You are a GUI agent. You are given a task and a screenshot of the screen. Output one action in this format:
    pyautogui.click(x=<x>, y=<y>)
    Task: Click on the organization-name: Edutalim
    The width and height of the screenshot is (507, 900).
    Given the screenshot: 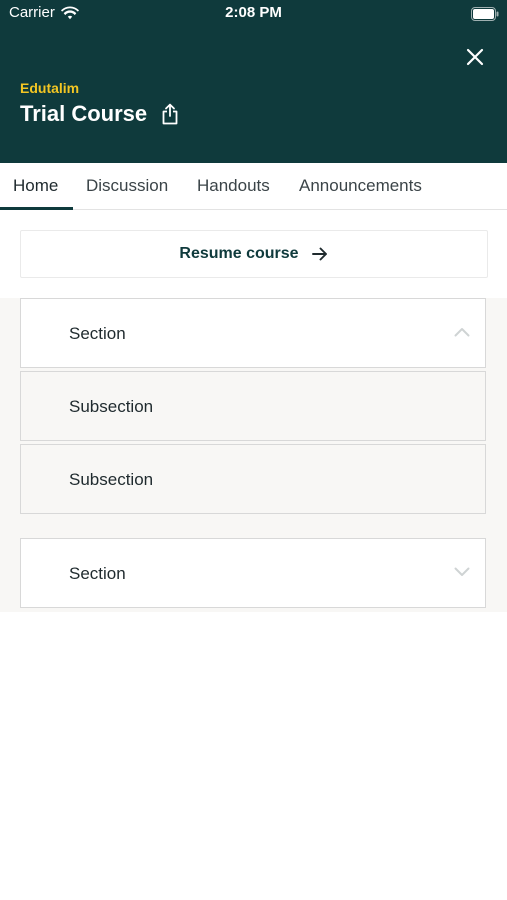 What is the action you would take?
    pyautogui.click(x=50, y=88)
    